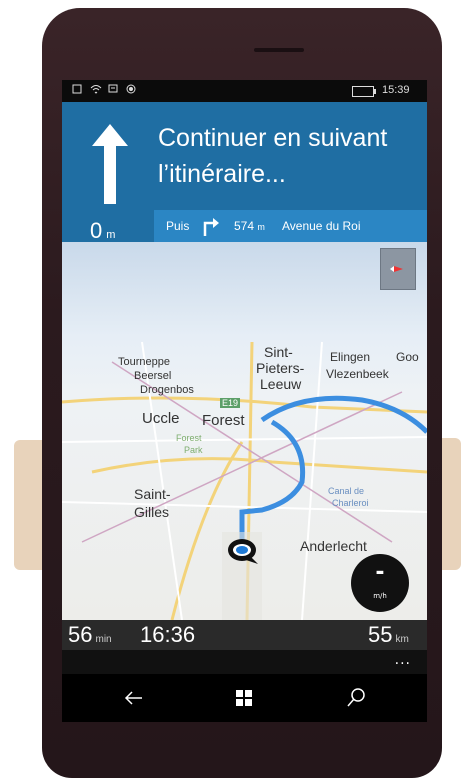 This screenshot has width=461, height=779. I want to click on speed-indicator: - m/h, so click(380, 583).